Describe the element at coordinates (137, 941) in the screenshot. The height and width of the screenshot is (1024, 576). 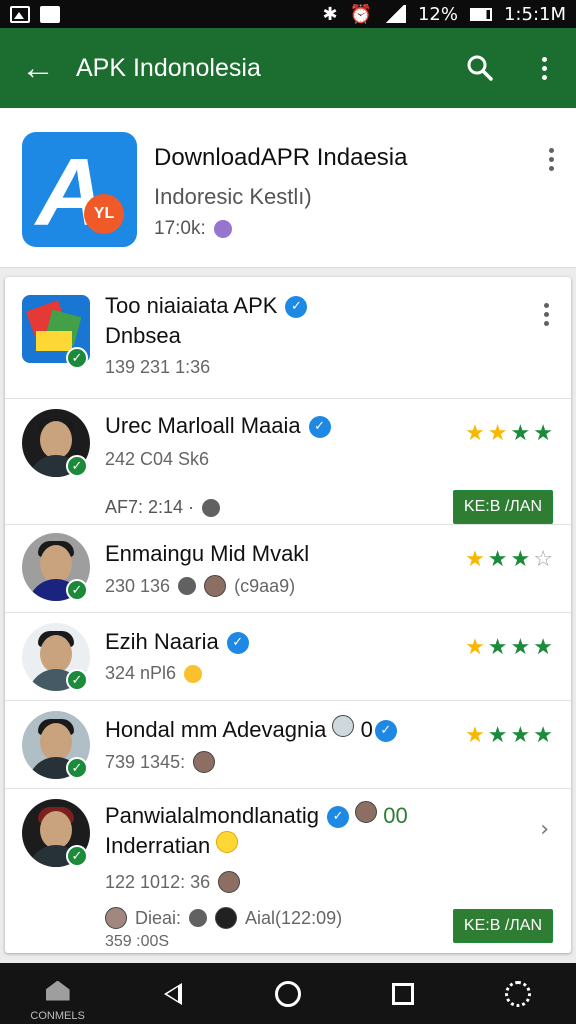
I see `row-sub-meta-2: 359 :00S` at that location.